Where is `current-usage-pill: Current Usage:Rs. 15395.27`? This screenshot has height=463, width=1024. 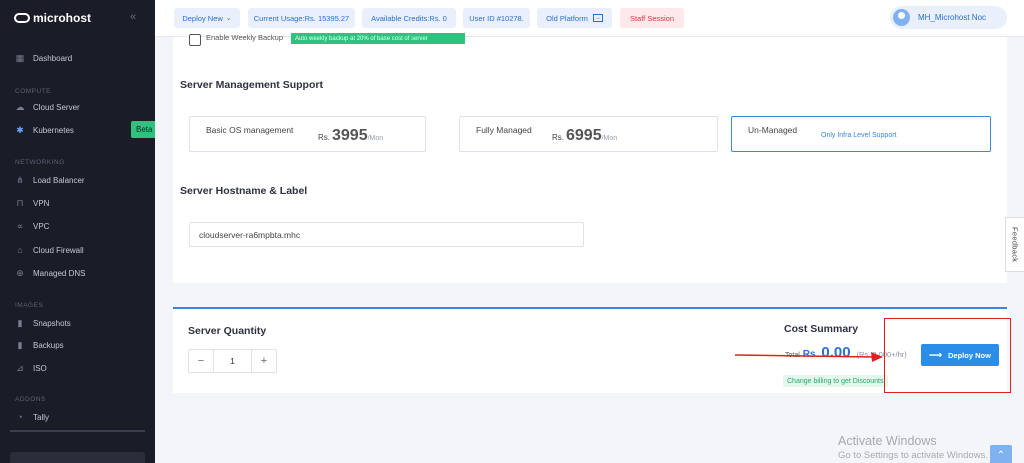 current-usage-pill: Current Usage:Rs. 15395.27 is located at coordinates (301, 18).